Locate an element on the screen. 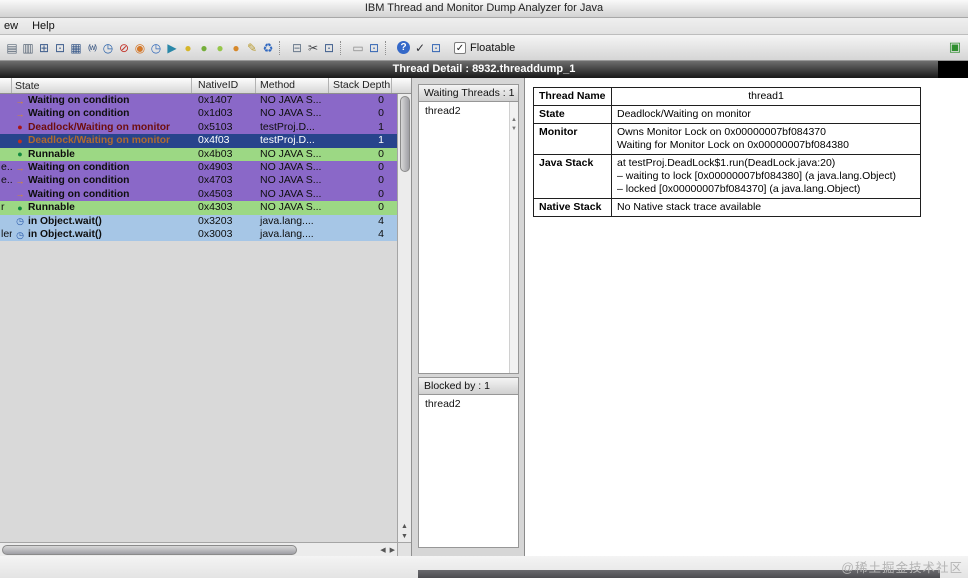 Image resolution: width=968 pixels, height=578 pixels. window-icon: ⊡ is located at coordinates (374, 47).